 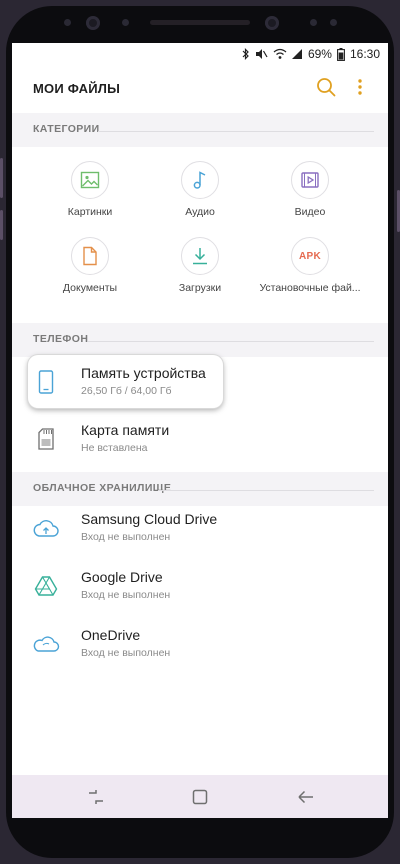 I want to click on category-downloads: Загрузки, so click(x=200, y=273).